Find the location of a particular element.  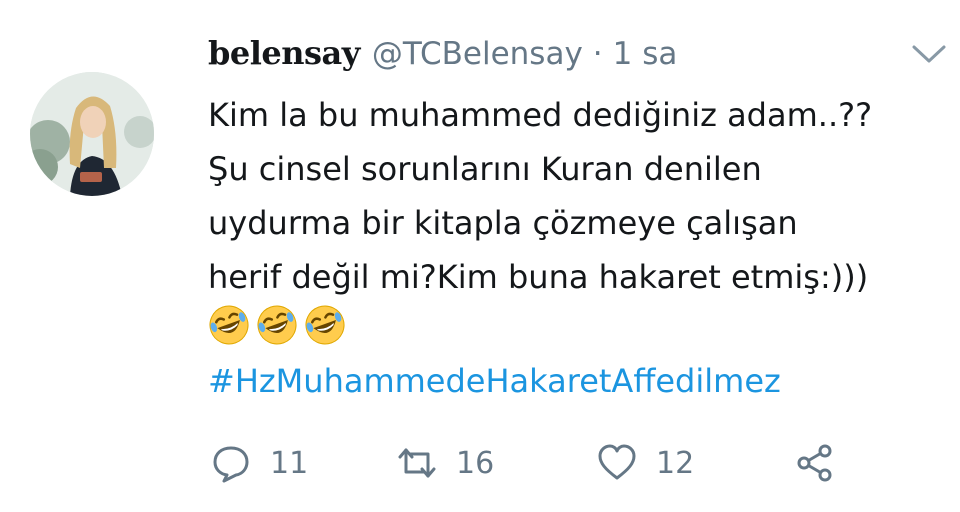

share-button is located at coordinates (815, 463).